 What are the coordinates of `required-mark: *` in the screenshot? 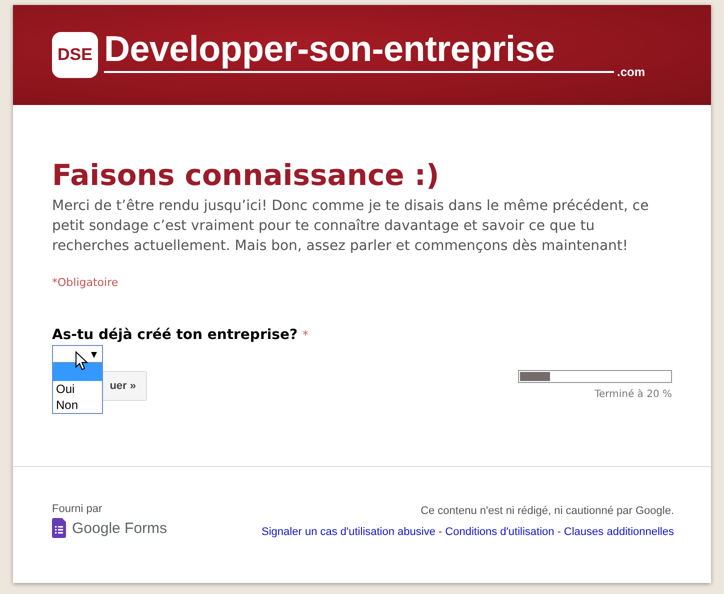 It's located at (305, 335).